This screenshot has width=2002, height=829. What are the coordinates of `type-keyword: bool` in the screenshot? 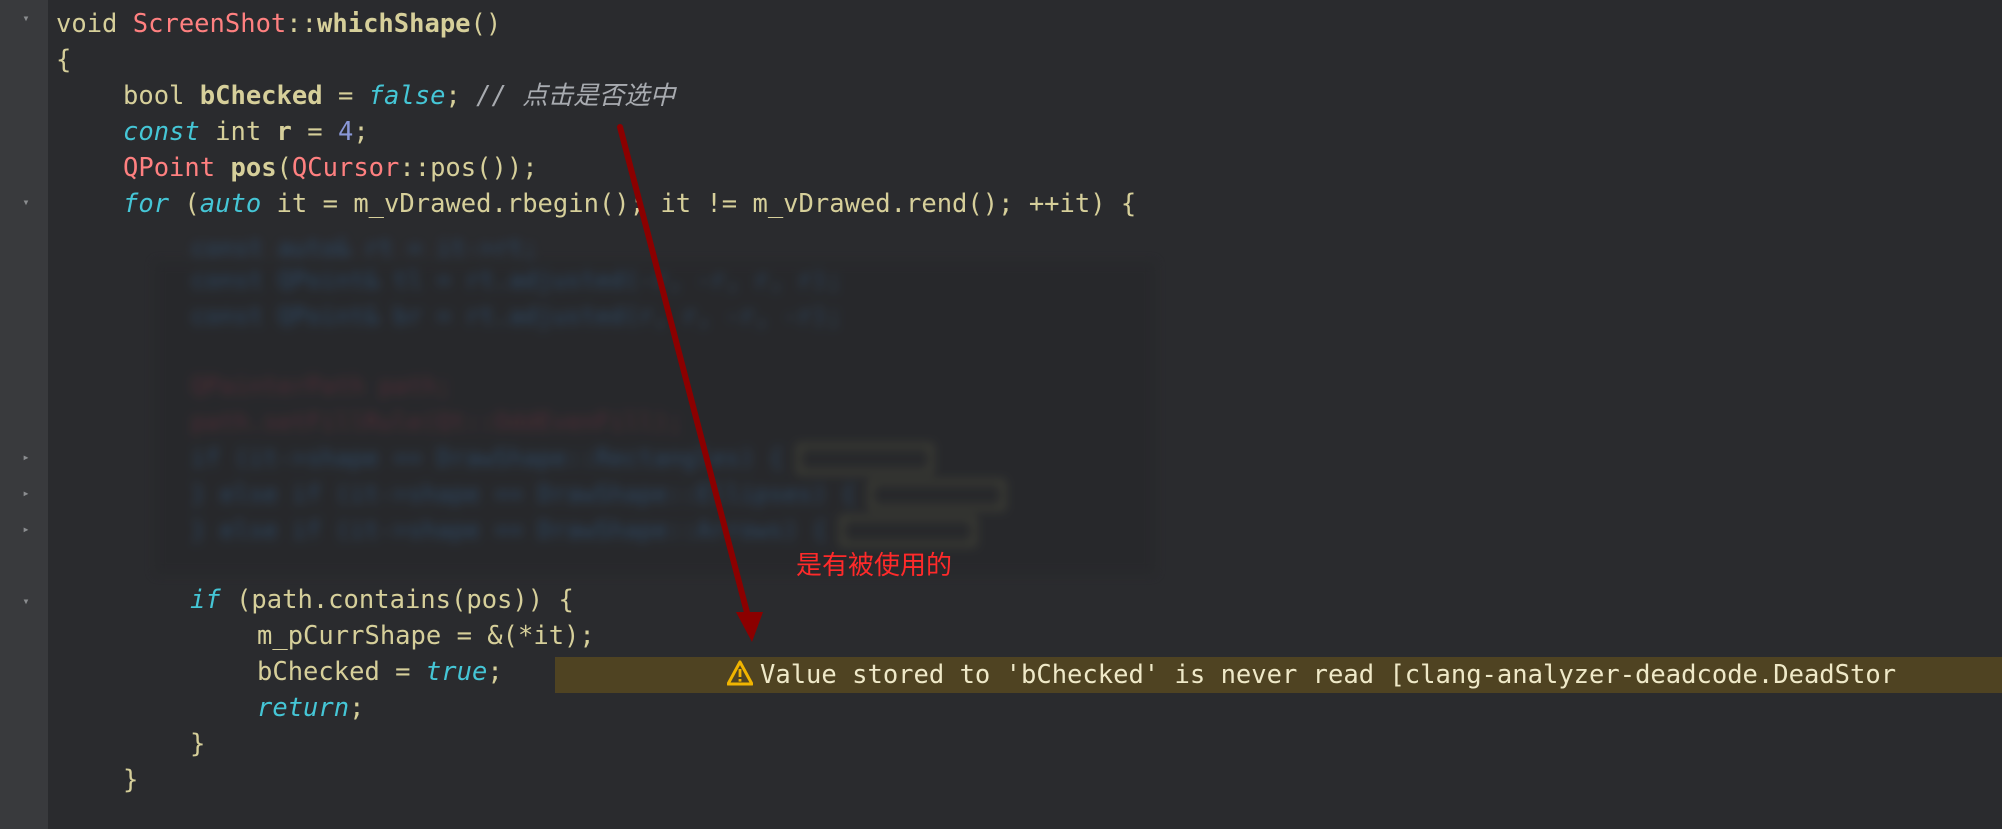 It's located at (161, 96).